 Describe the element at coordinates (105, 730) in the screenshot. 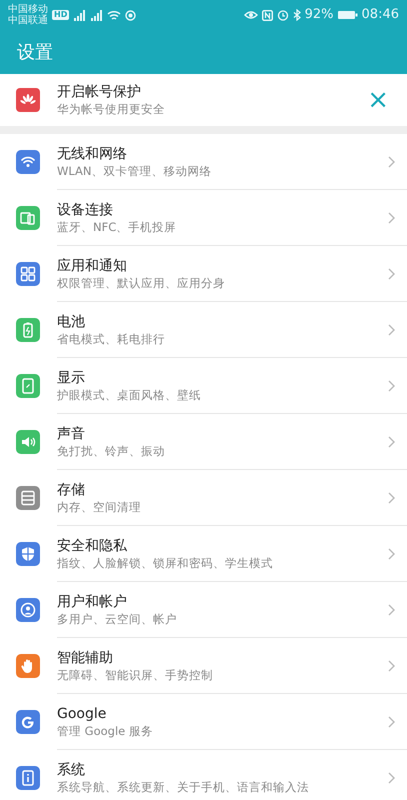

I see `item-subtitle: 管理 Google 服务` at that location.